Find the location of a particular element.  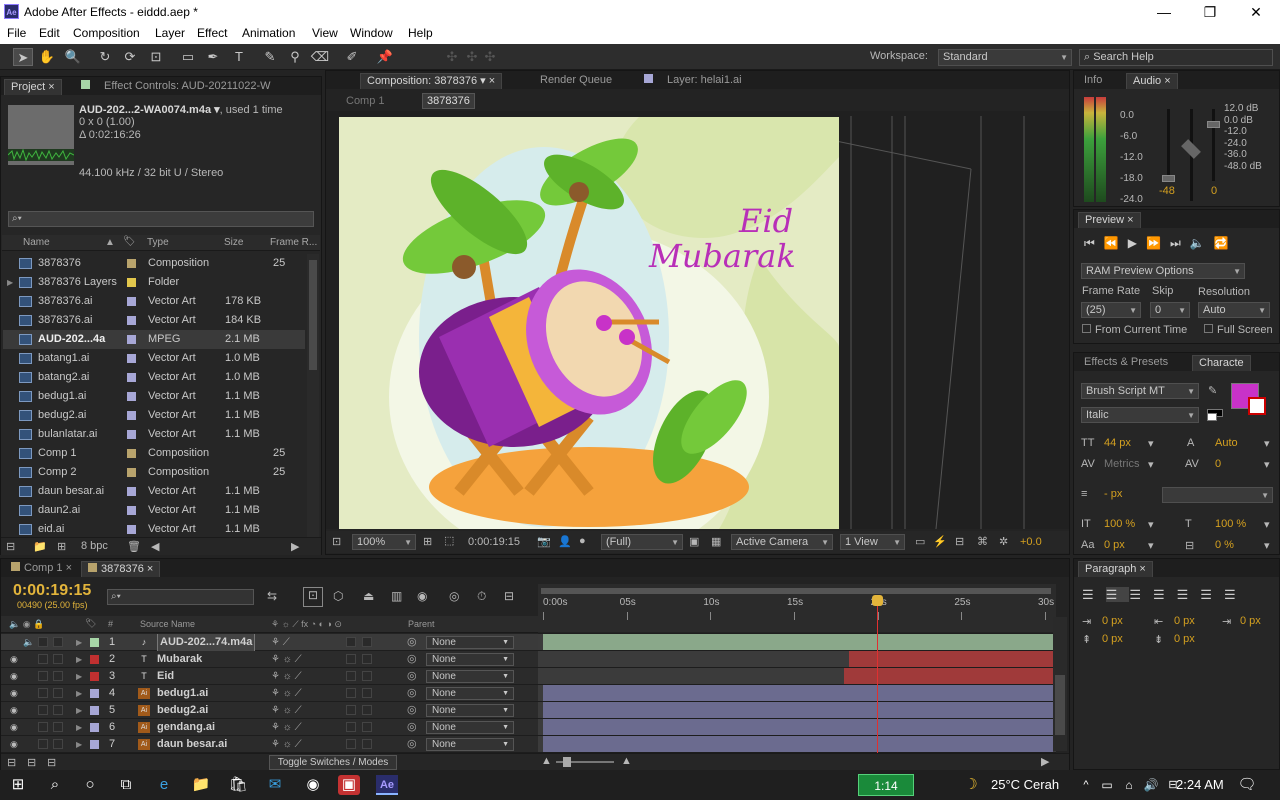

stroke-color-swatch is located at coordinates (1257, 406).